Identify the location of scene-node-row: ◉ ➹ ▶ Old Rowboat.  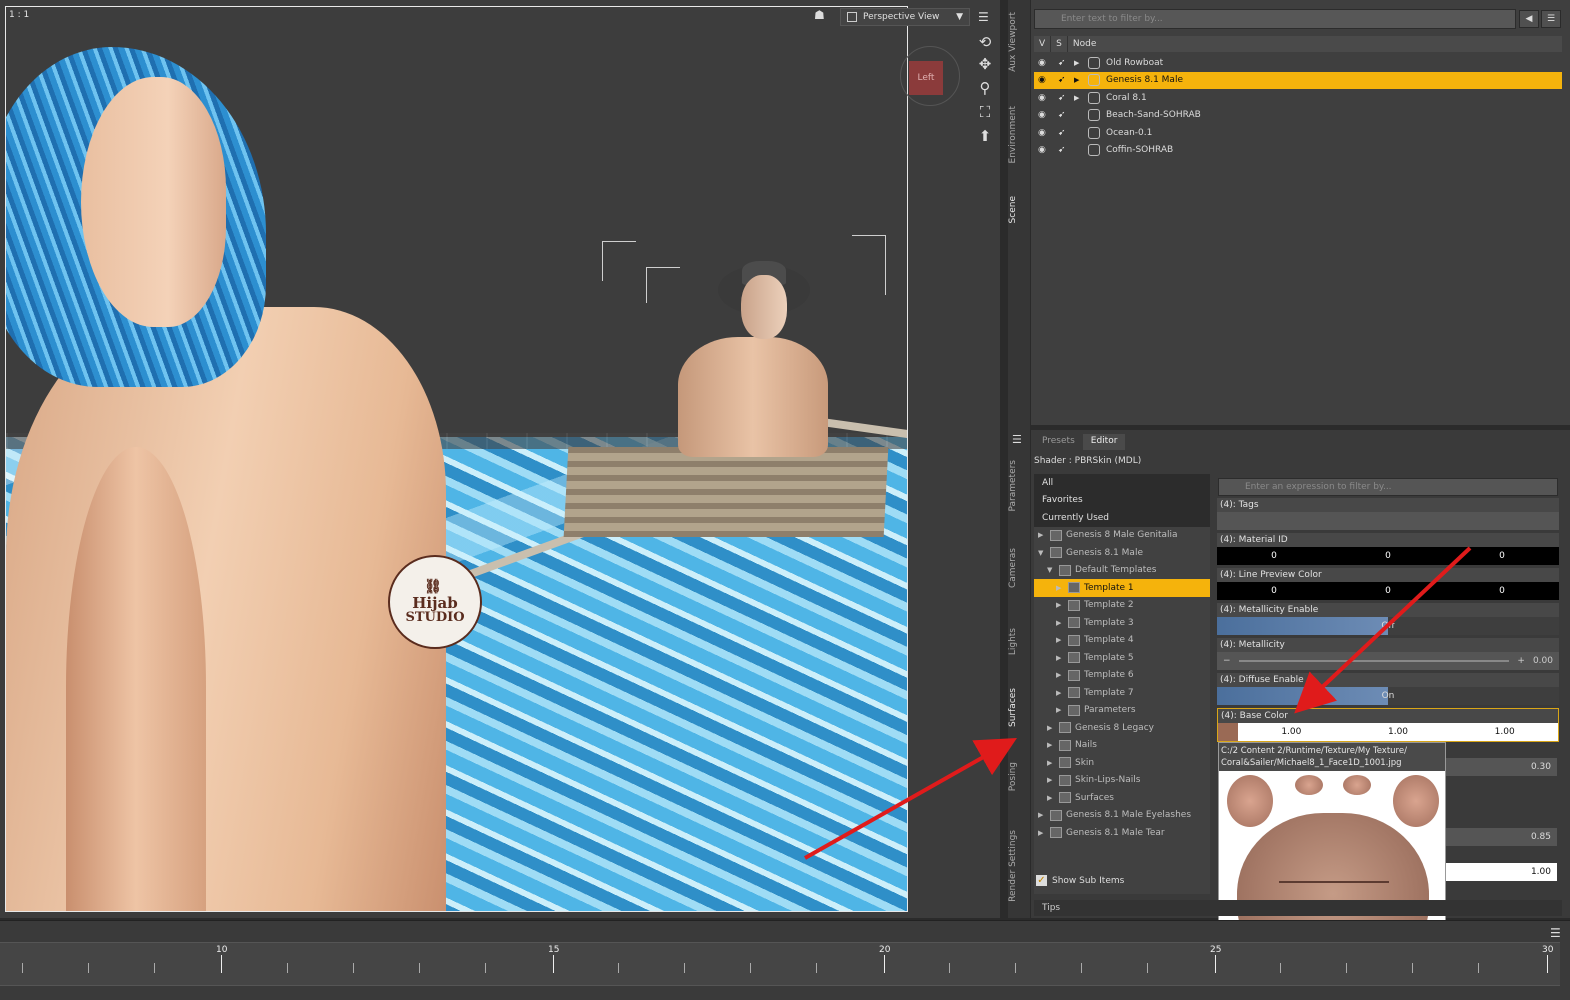
(1298, 63).